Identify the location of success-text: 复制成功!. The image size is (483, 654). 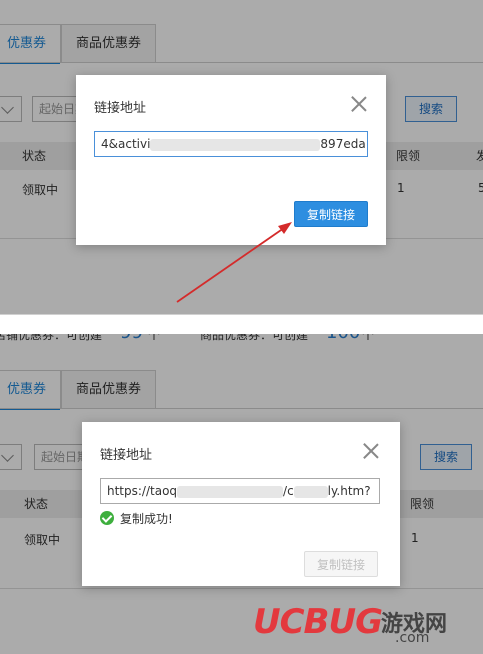
(146, 518).